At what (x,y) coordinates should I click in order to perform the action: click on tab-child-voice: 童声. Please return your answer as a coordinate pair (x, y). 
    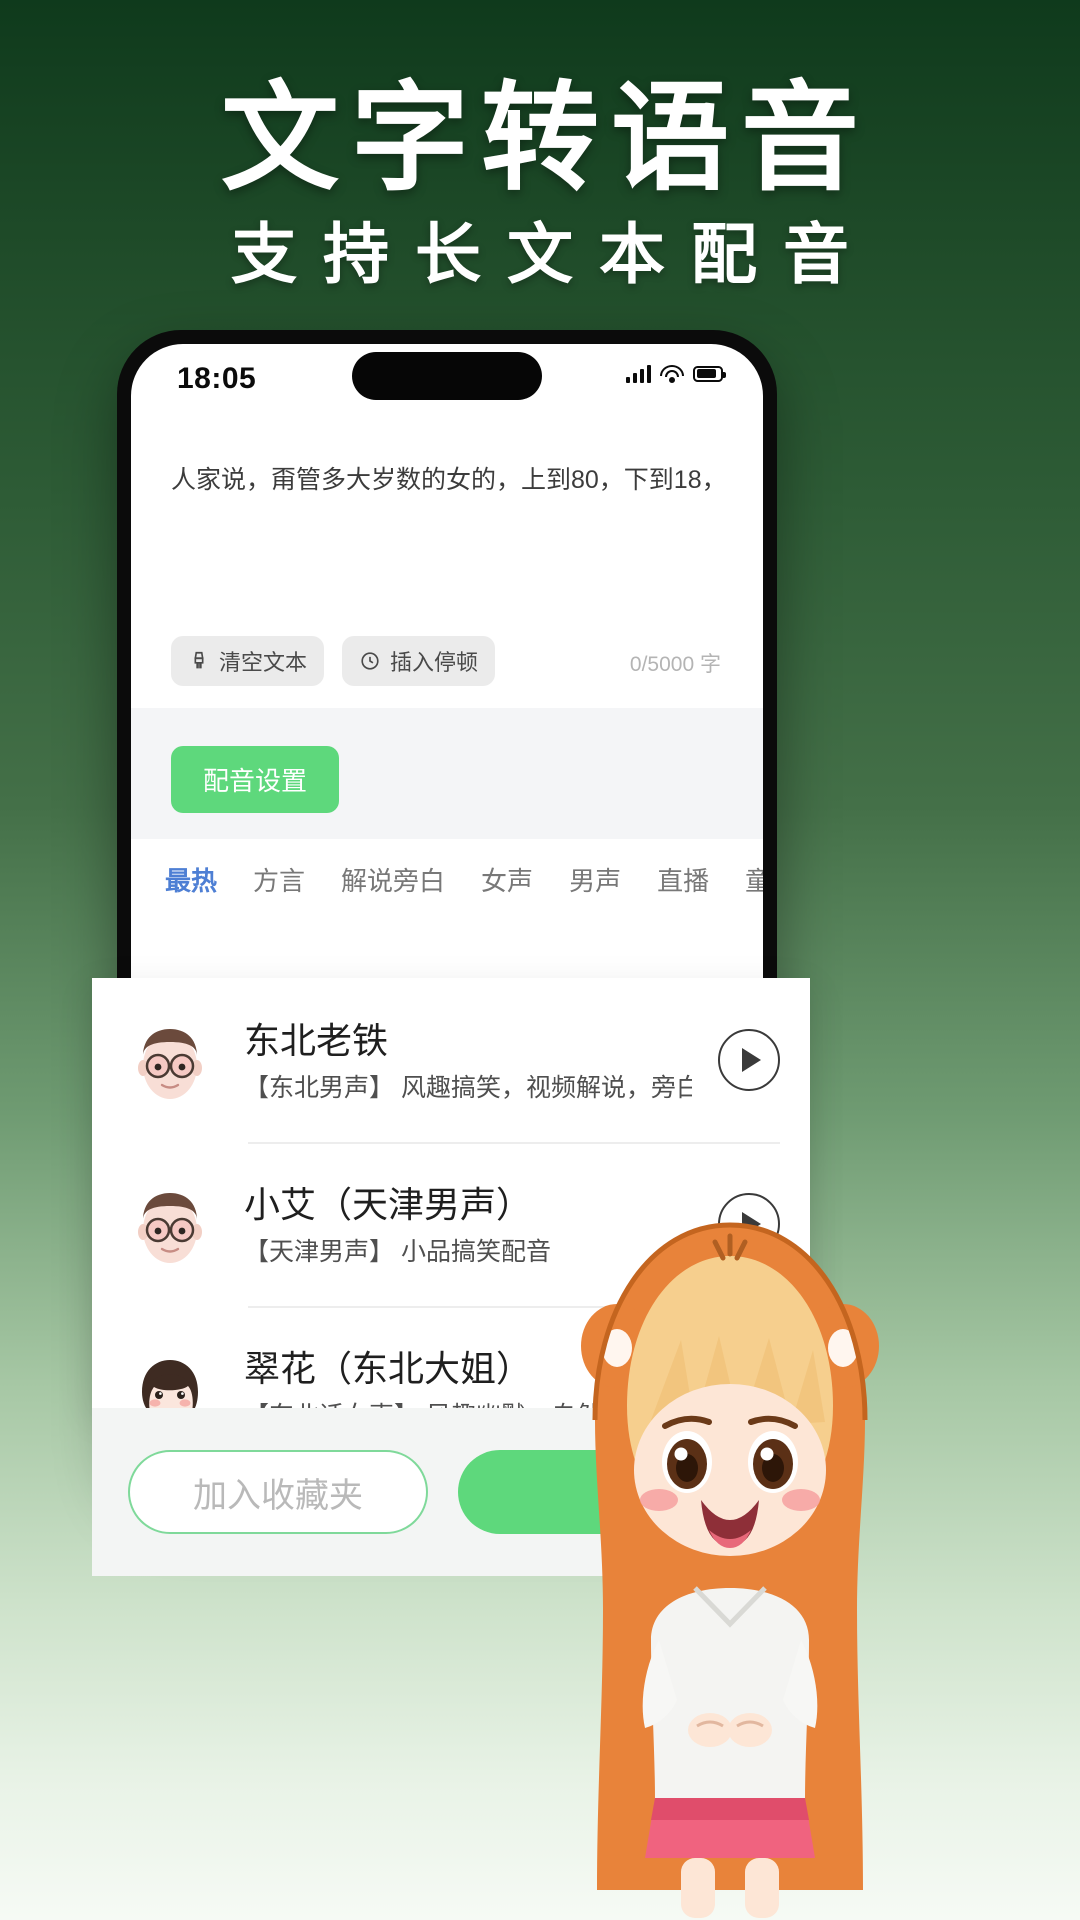
    Looking at the image, I should click on (754, 879).